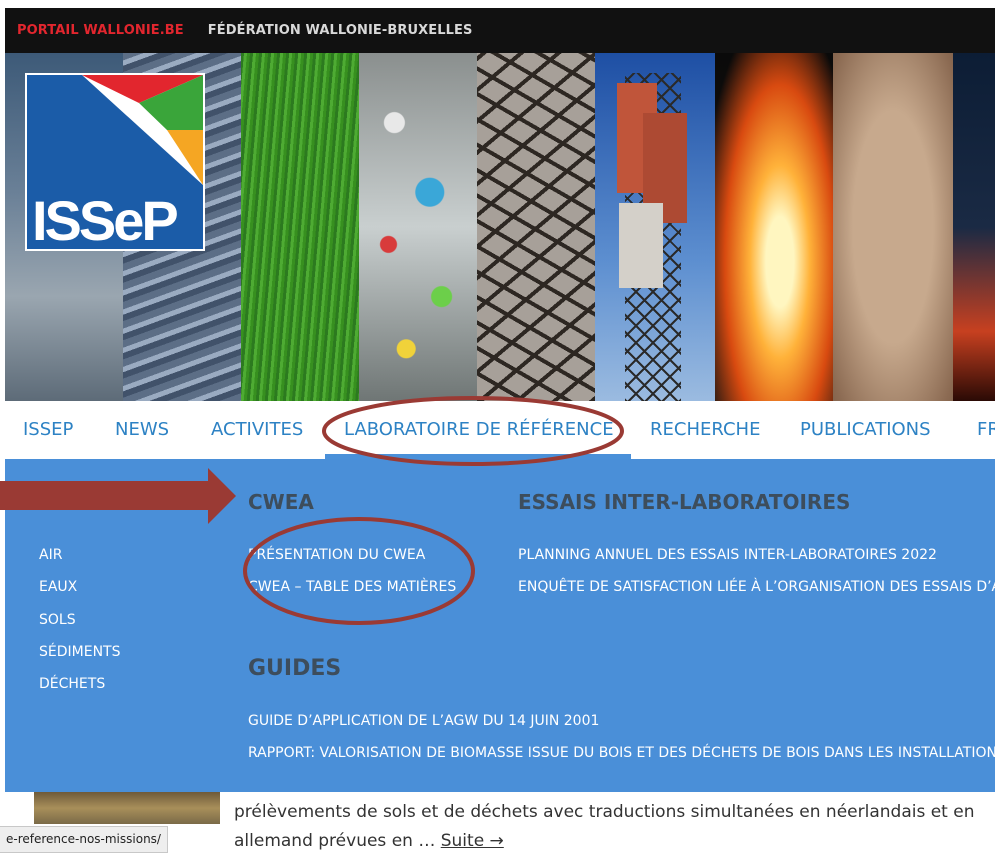  What do you see at coordinates (142, 429) in the screenshot?
I see `nav-item-news: NEWS` at bounding box center [142, 429].